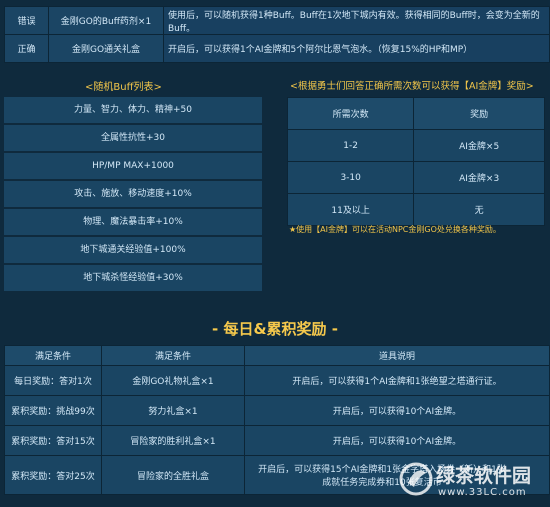  I want to click on table-row: 1-2 AI金牌×5, so click(415, 145).